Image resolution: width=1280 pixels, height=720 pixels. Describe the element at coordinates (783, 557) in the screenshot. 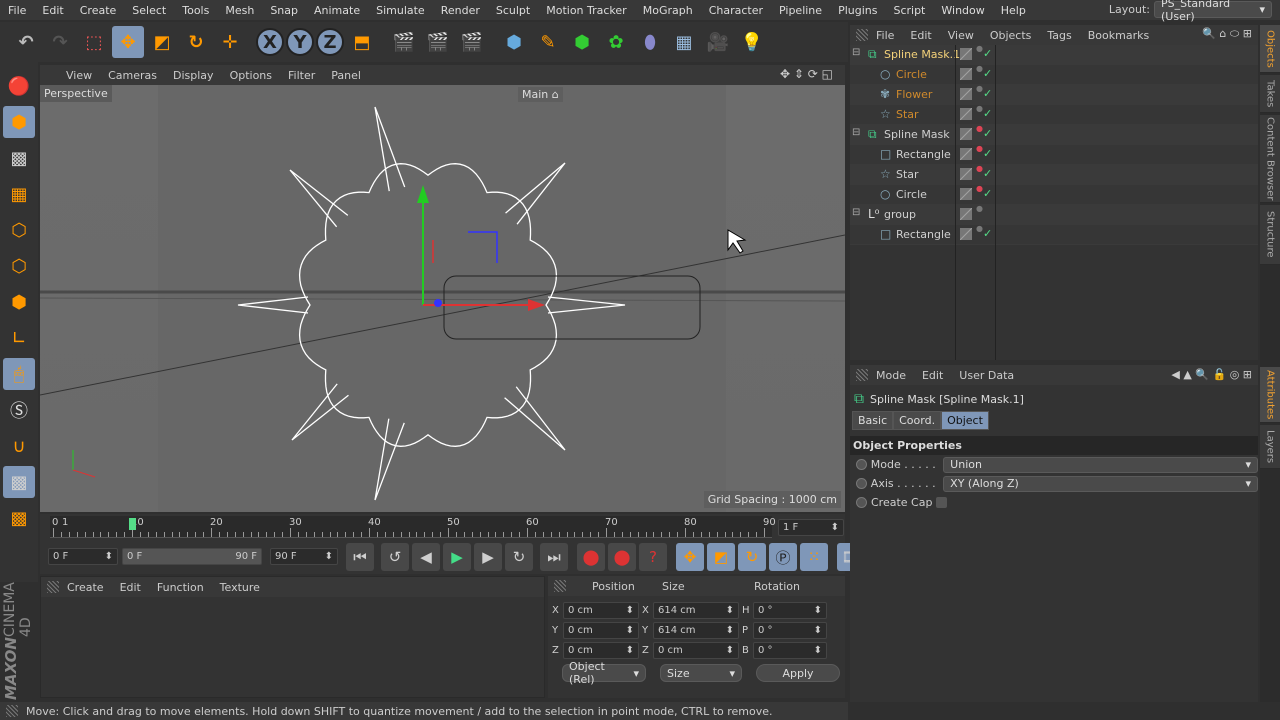

I see `key-parameter-icon: Ⓟ` at that location.